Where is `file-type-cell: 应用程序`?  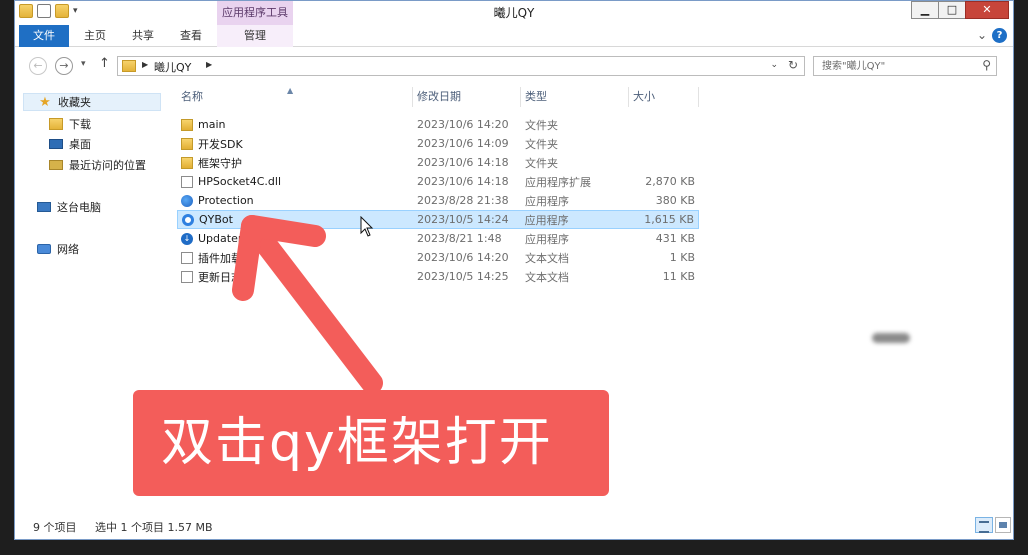
file-type-cell: 应用程序 is located at coordinates (547, 201).